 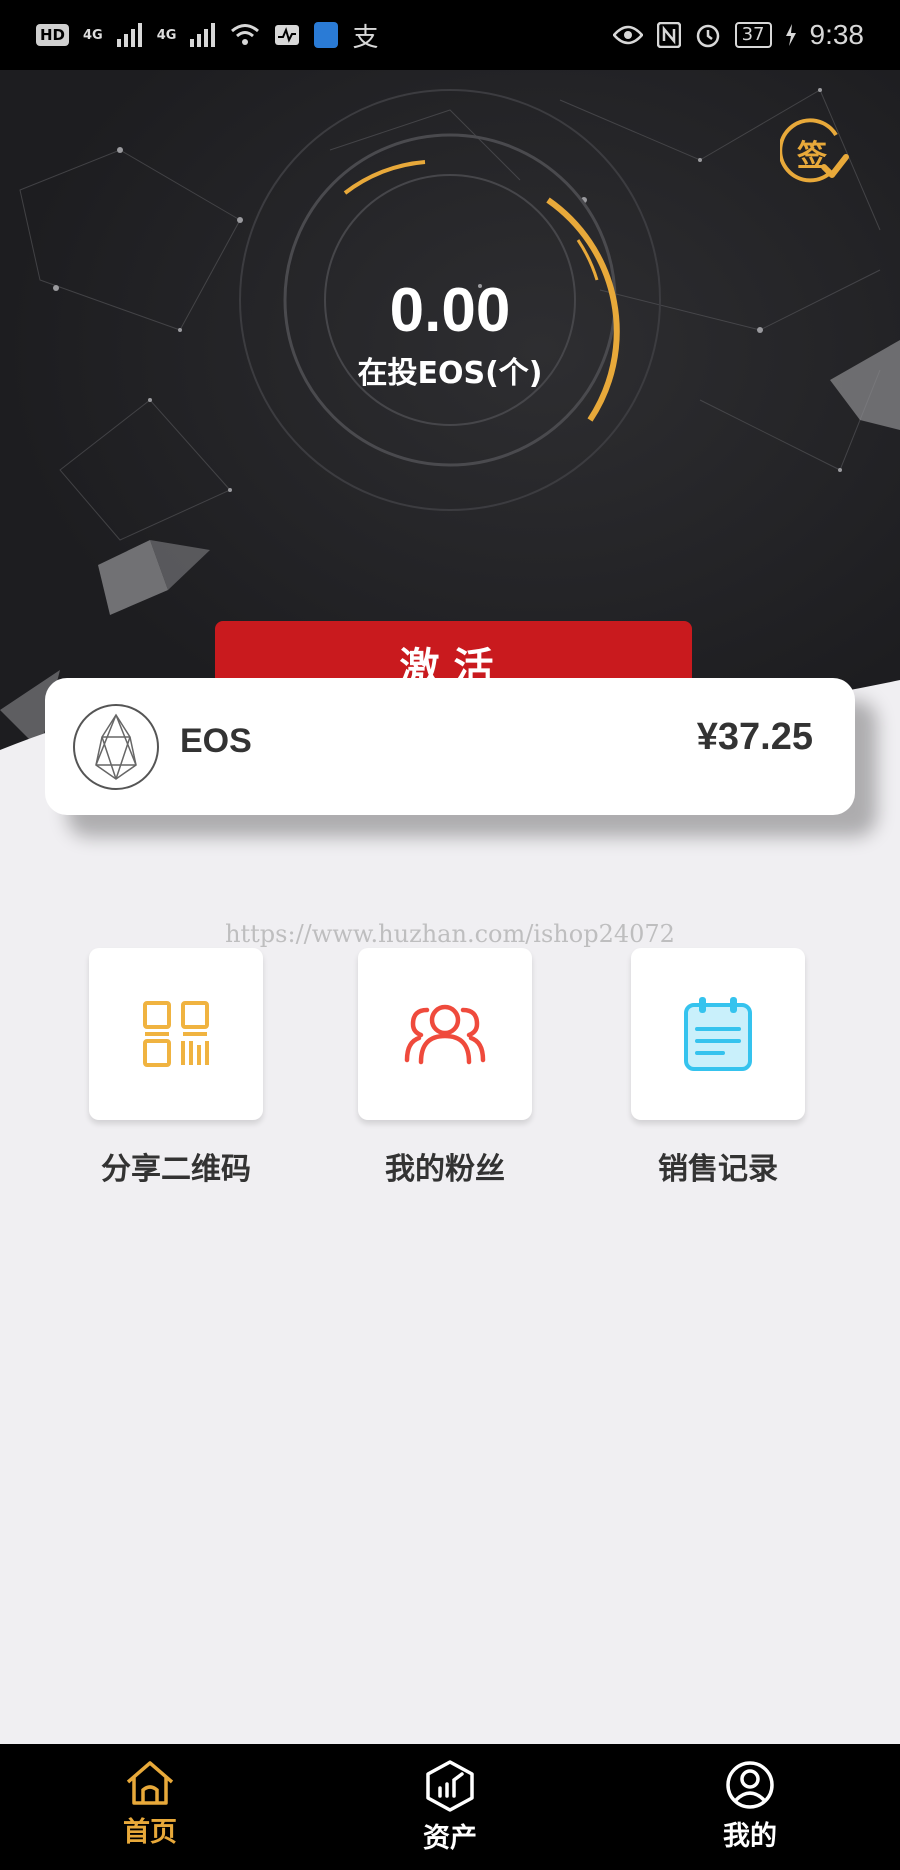 What do you see at coordinates (450, 746) in the screenshot?
I see `eos-coin-card: EOS ¥37.25` at bounding box center [450, 746].